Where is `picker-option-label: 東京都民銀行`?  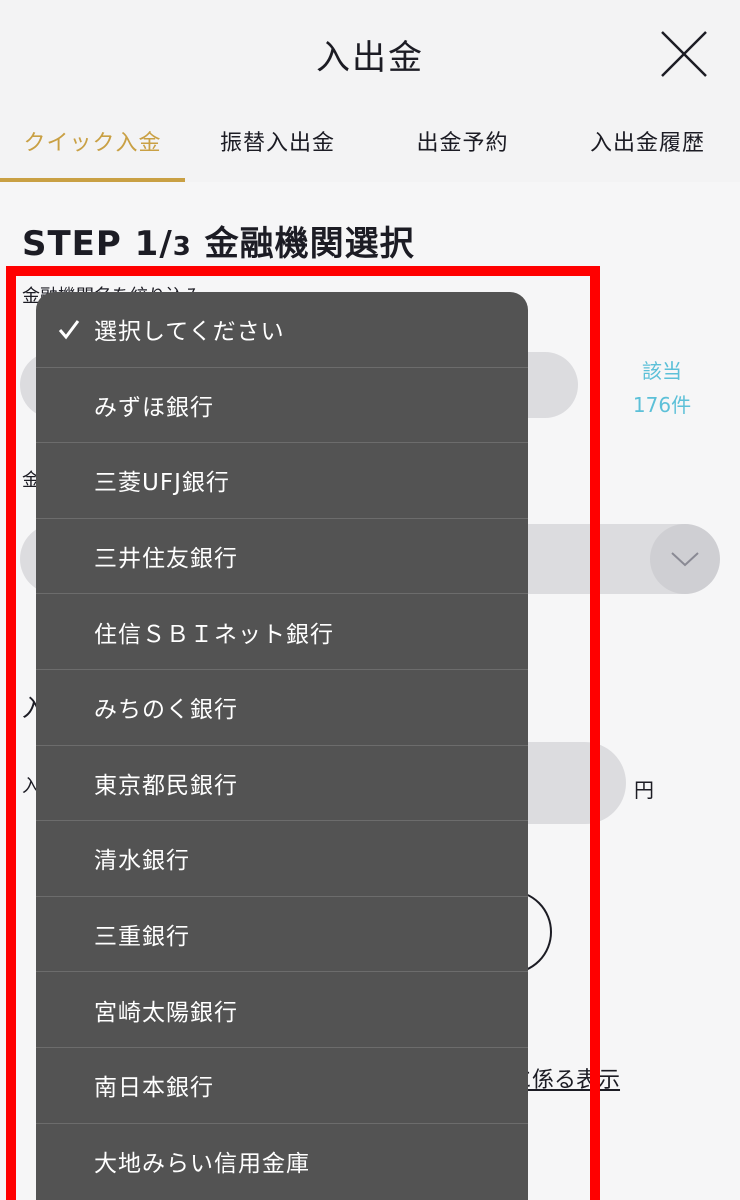 picker-option-label: 東京都民銀行 is located at coordinates (166, 785).